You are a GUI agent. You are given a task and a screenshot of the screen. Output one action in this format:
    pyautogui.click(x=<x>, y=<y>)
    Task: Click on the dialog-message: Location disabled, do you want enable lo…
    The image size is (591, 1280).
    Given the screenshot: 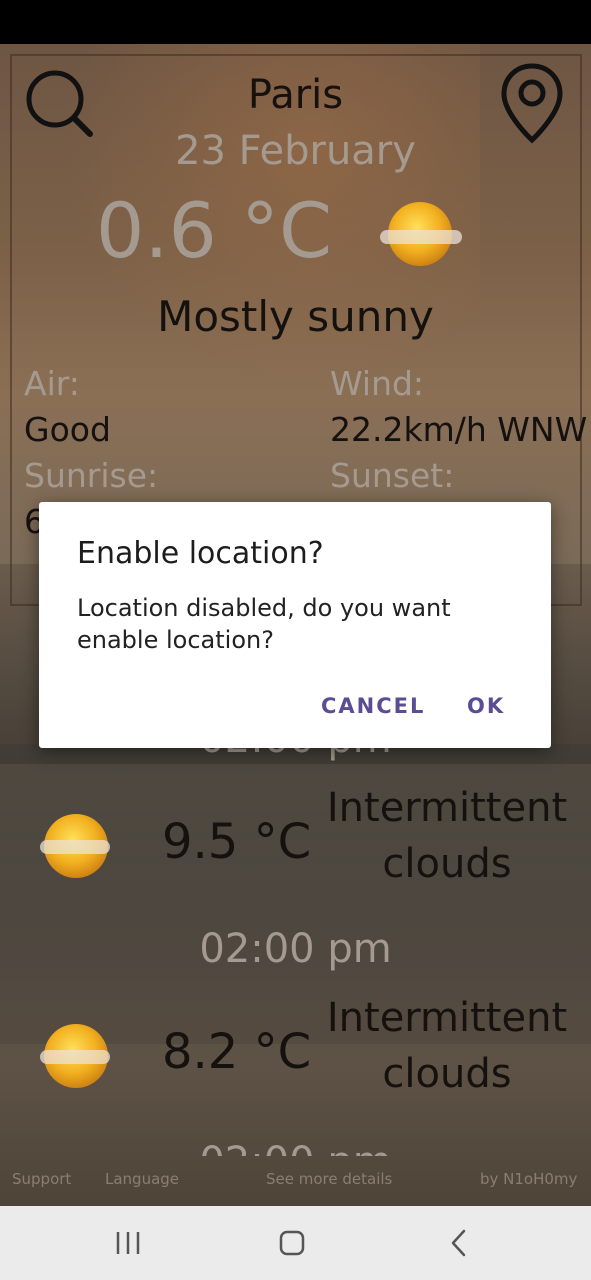 What is the action you would take?
    pyautogui.click(x=264, y=624)
    